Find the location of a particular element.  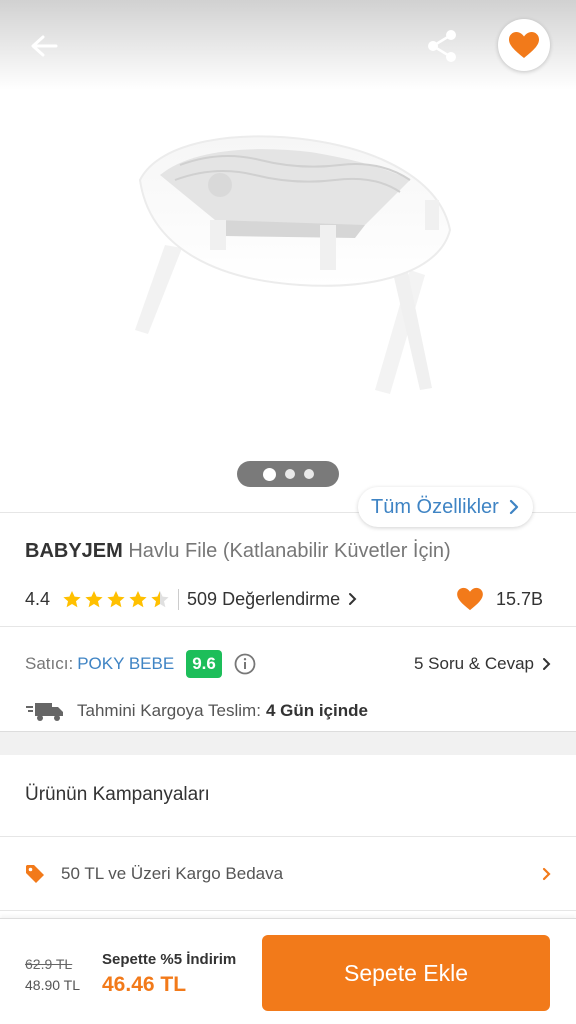

product-brand: BABYJEM is located at coordinates (74, 551).